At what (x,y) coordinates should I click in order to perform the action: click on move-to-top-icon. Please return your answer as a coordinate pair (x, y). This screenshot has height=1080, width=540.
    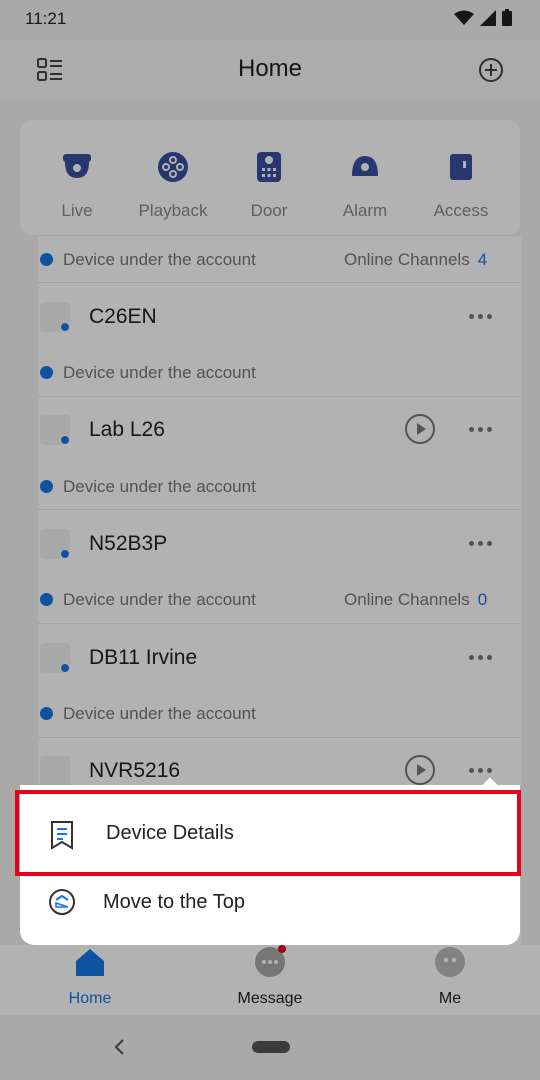
    Looking at the image, I should click on (62, 902).